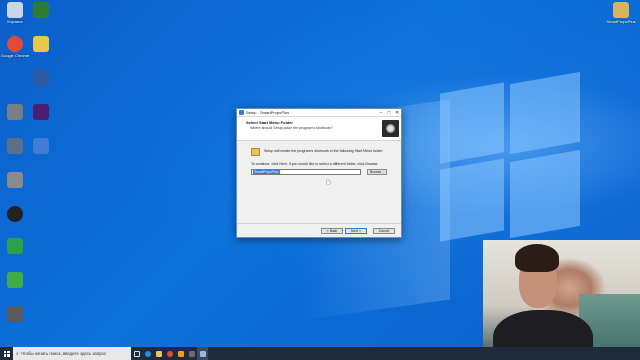 This screenshot has height=360, width=640. Describe the element at coordinates (356, 230) in the screenshot. I see `next-button: Next >` at that location.